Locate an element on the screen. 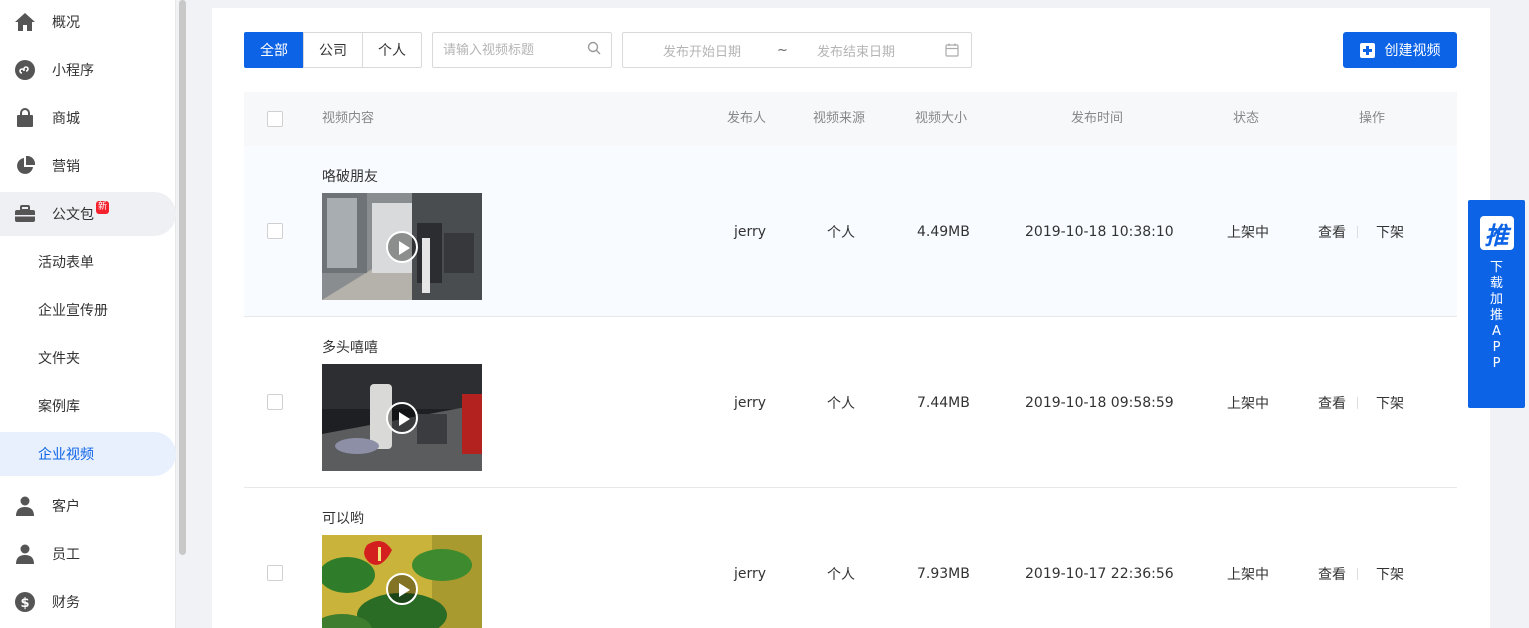 This screenshot has width=1529, height=628. sidebar-item-enterprise-video: 企业视频 is located at coordinates (88, 454).